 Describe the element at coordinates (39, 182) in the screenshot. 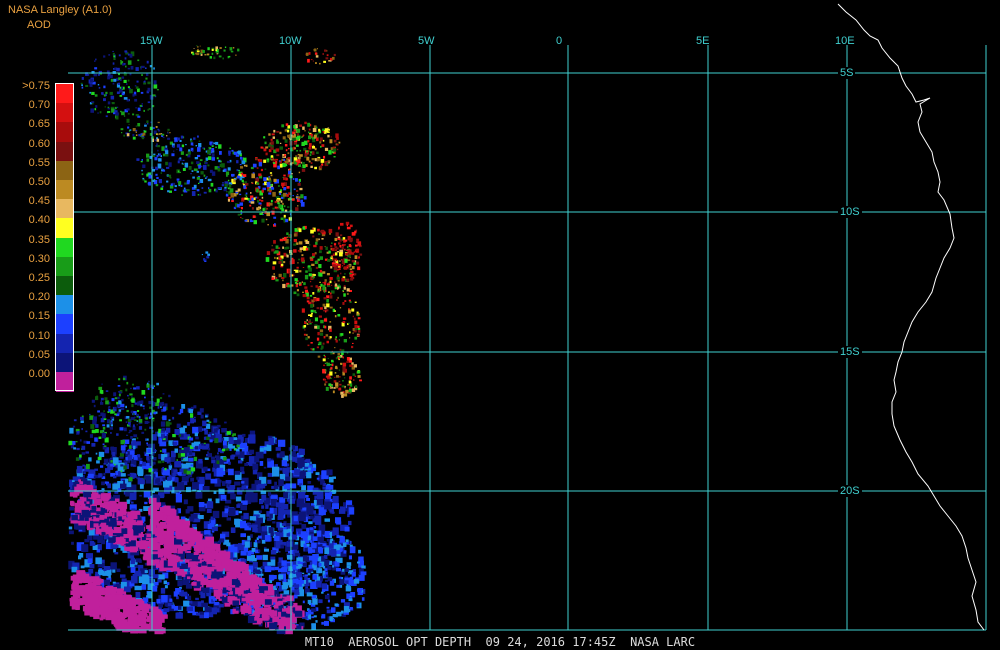

I see `legend-label: 0.50` at that location.